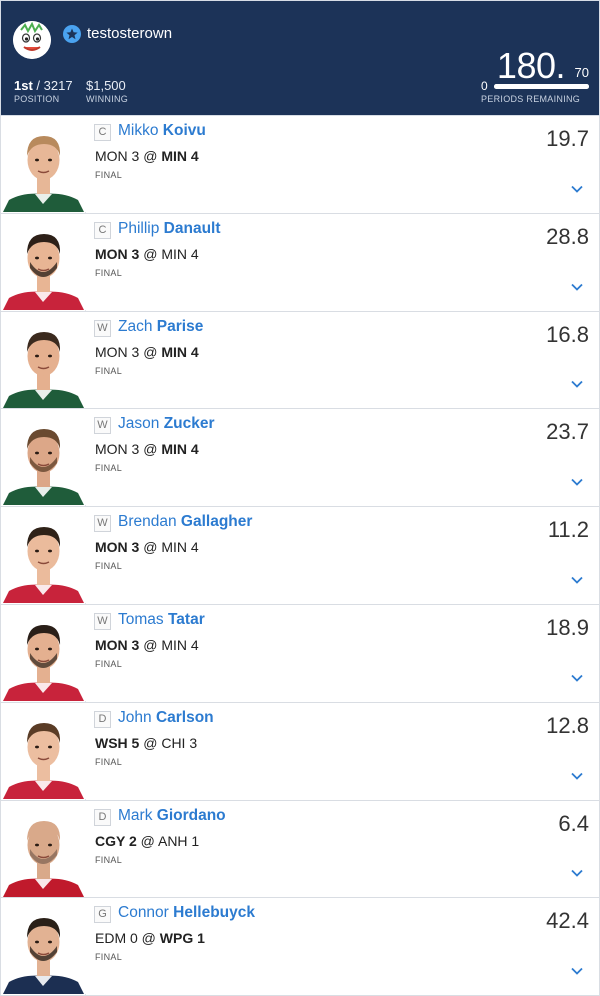 Image resolution: width=600 pixels, height=996 pixels. I want to click on player-last-name: Gallagher, so click(216, 522).